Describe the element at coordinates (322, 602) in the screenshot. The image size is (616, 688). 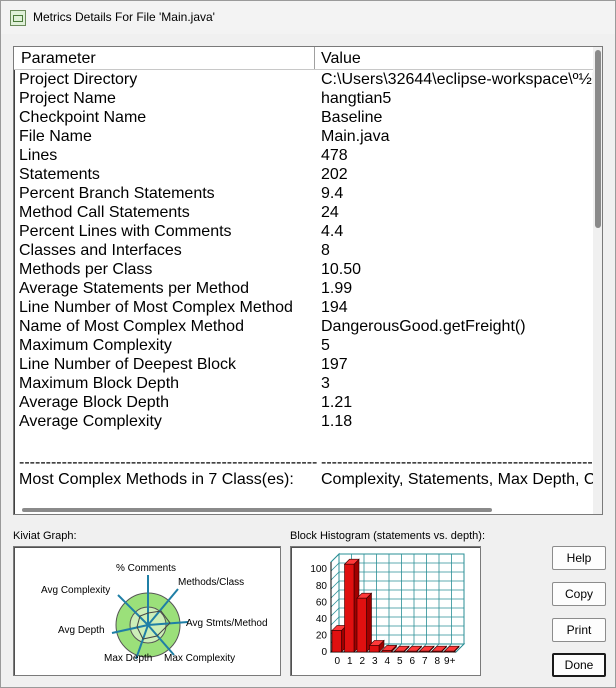
I see `histogram-y-tick-label: 60` at that location.